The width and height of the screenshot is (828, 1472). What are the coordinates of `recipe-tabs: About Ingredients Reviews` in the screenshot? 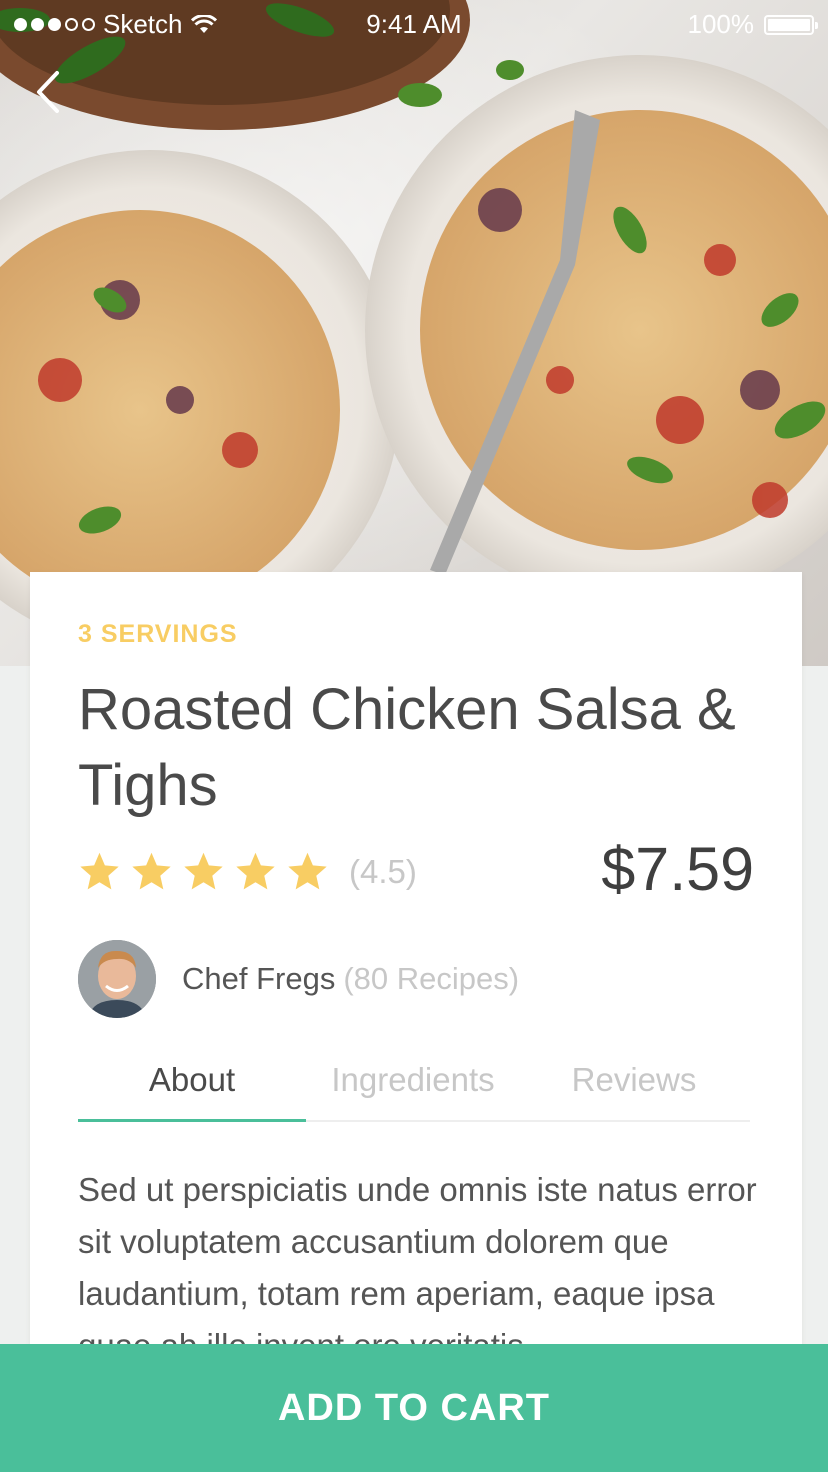 It's located at (414, 1086).